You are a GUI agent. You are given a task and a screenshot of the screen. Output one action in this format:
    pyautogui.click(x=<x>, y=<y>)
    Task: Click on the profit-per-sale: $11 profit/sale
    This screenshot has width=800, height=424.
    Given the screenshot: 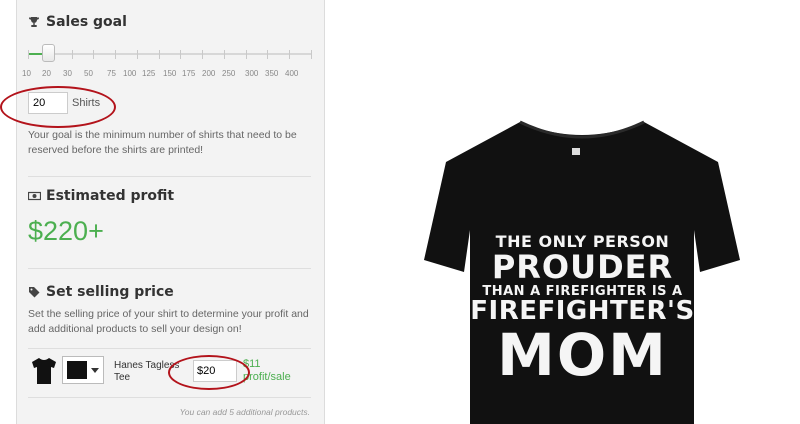 What is the action you would take?
    pyautogui.click(x=279, y=371)
    